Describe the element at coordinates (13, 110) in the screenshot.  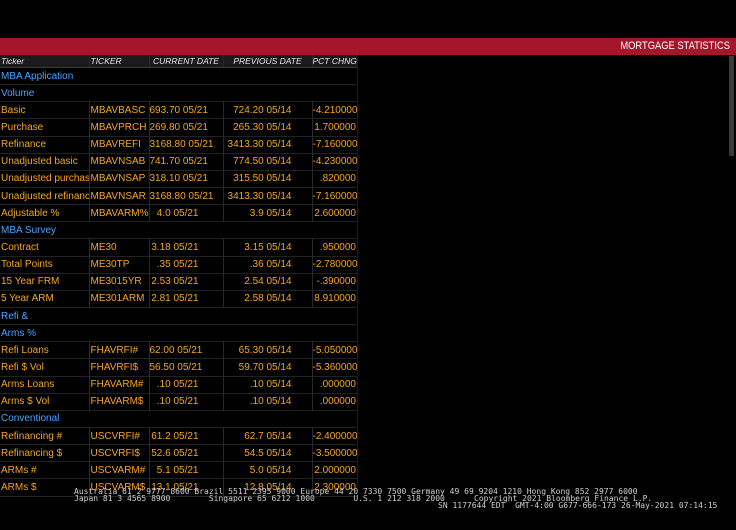
I see `row-name: Basic` at that location.